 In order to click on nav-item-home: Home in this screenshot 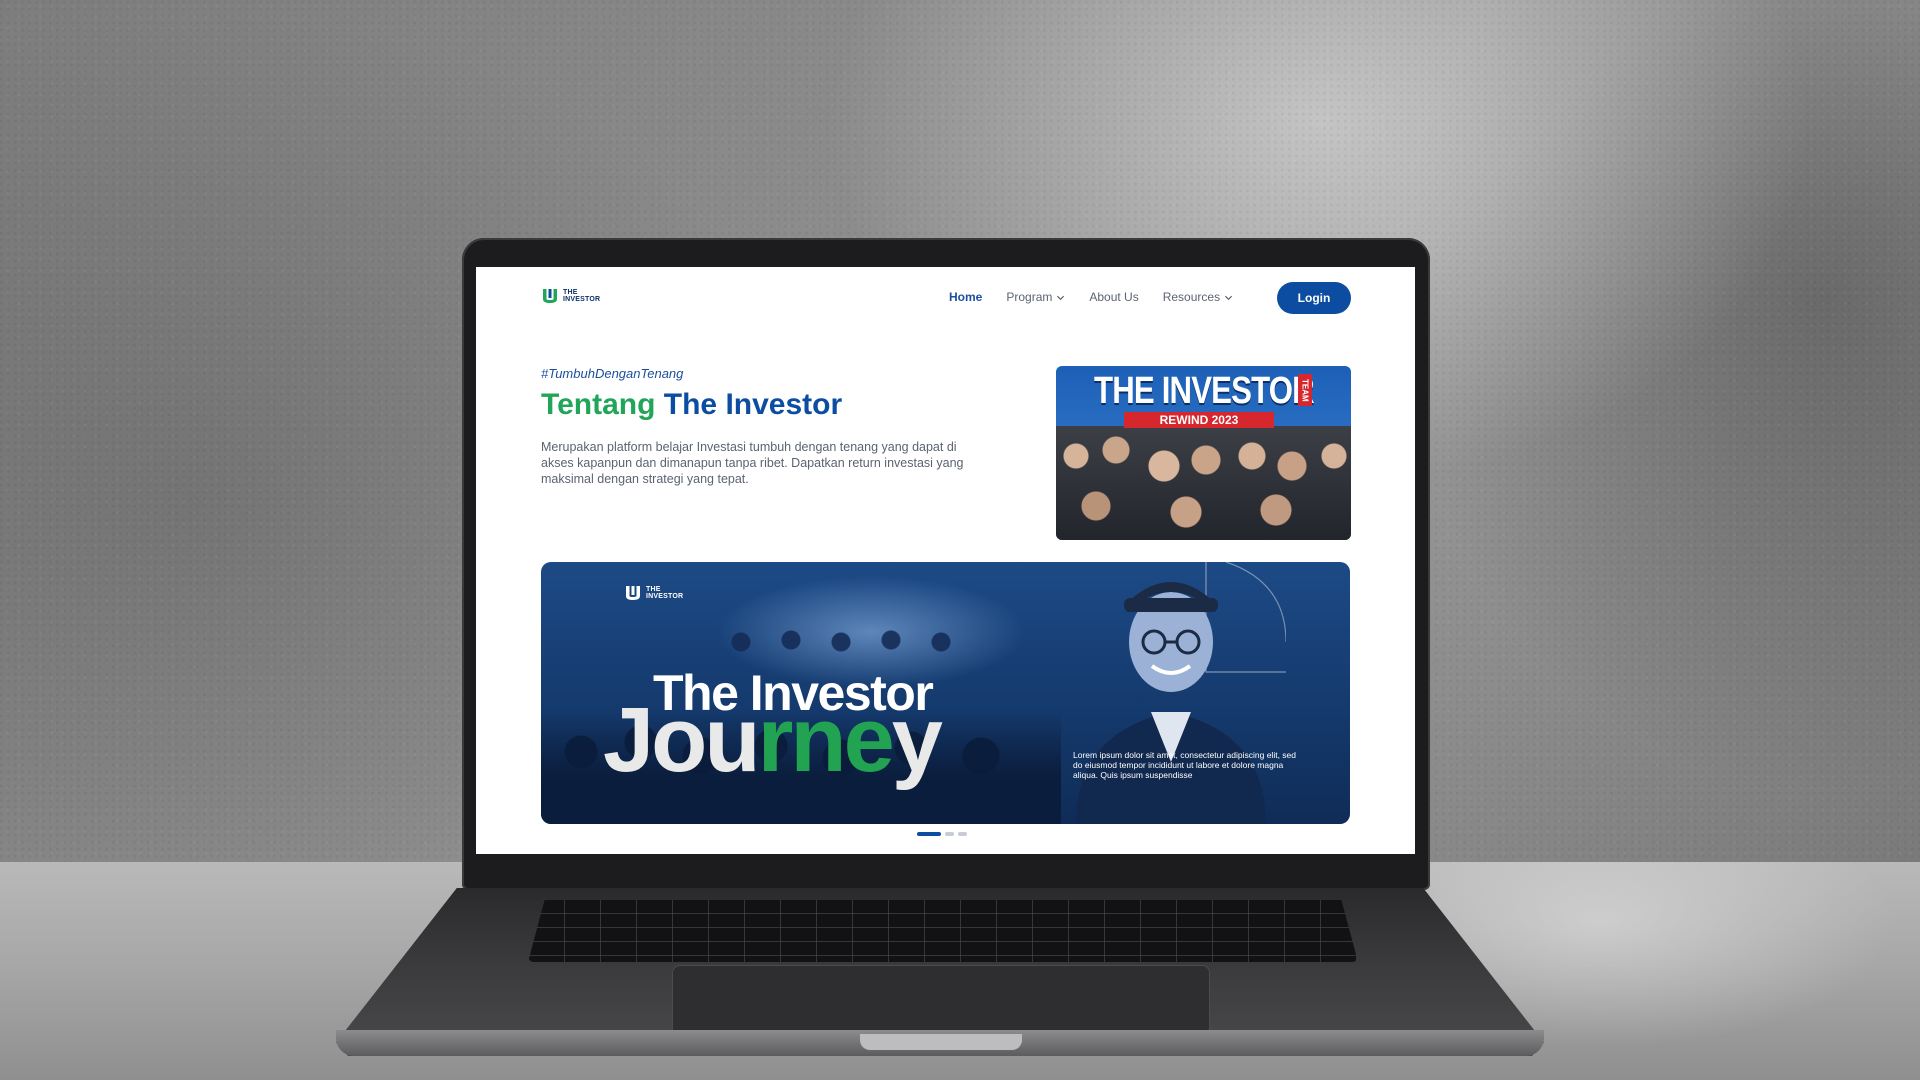, I will do `click(965, 297)`.